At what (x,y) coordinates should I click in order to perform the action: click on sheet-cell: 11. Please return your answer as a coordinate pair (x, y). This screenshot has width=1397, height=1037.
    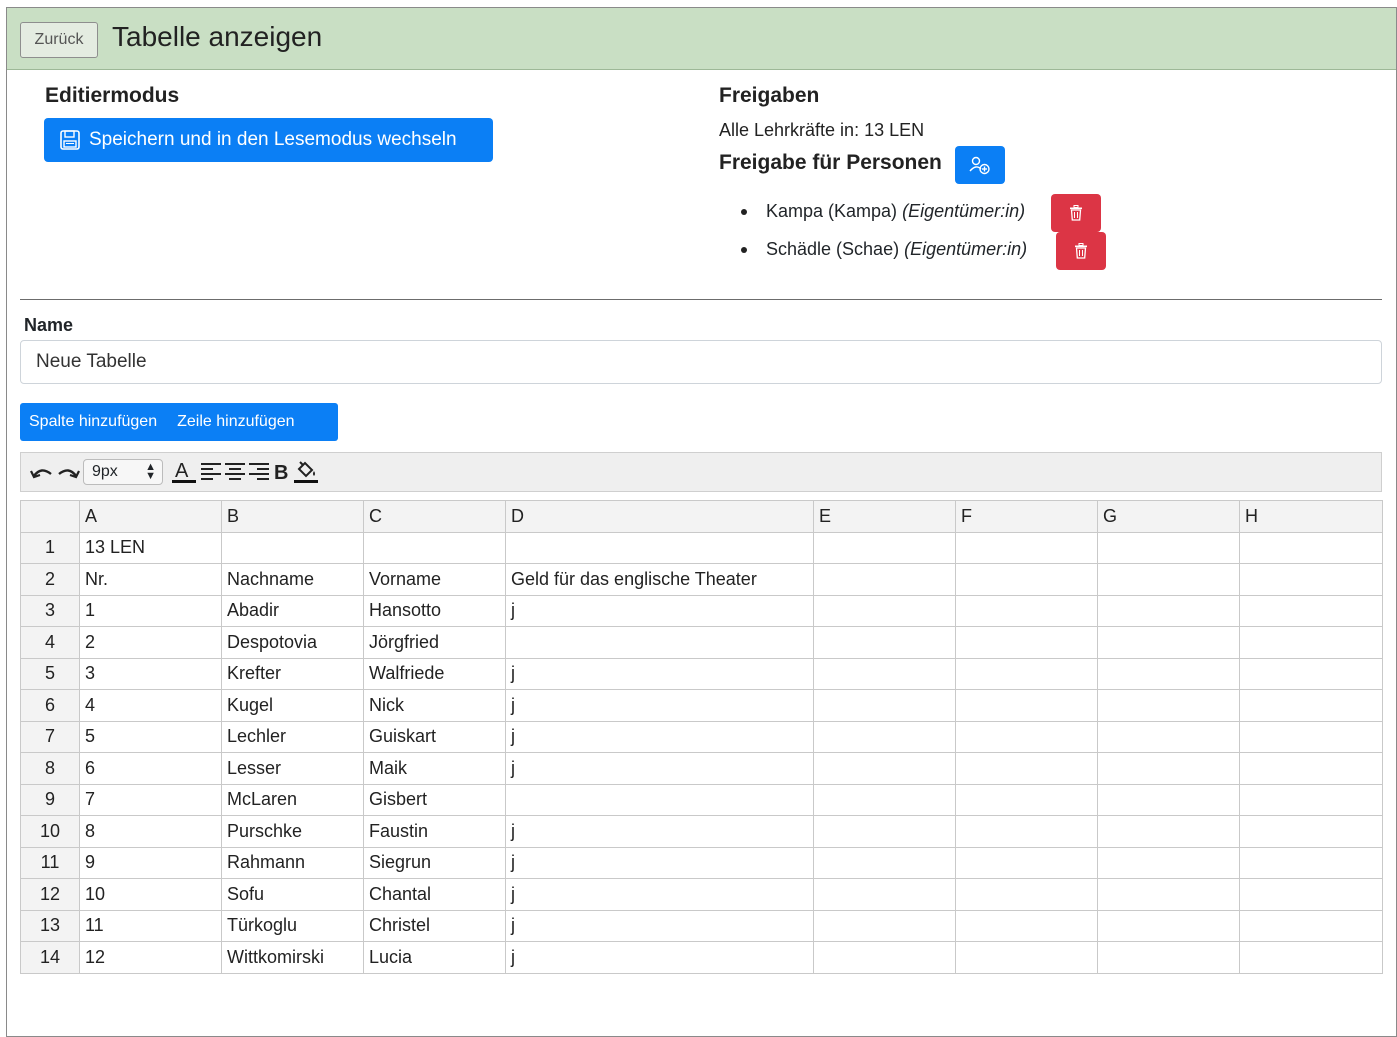
    Looking at the image, I should click on (150, 925).